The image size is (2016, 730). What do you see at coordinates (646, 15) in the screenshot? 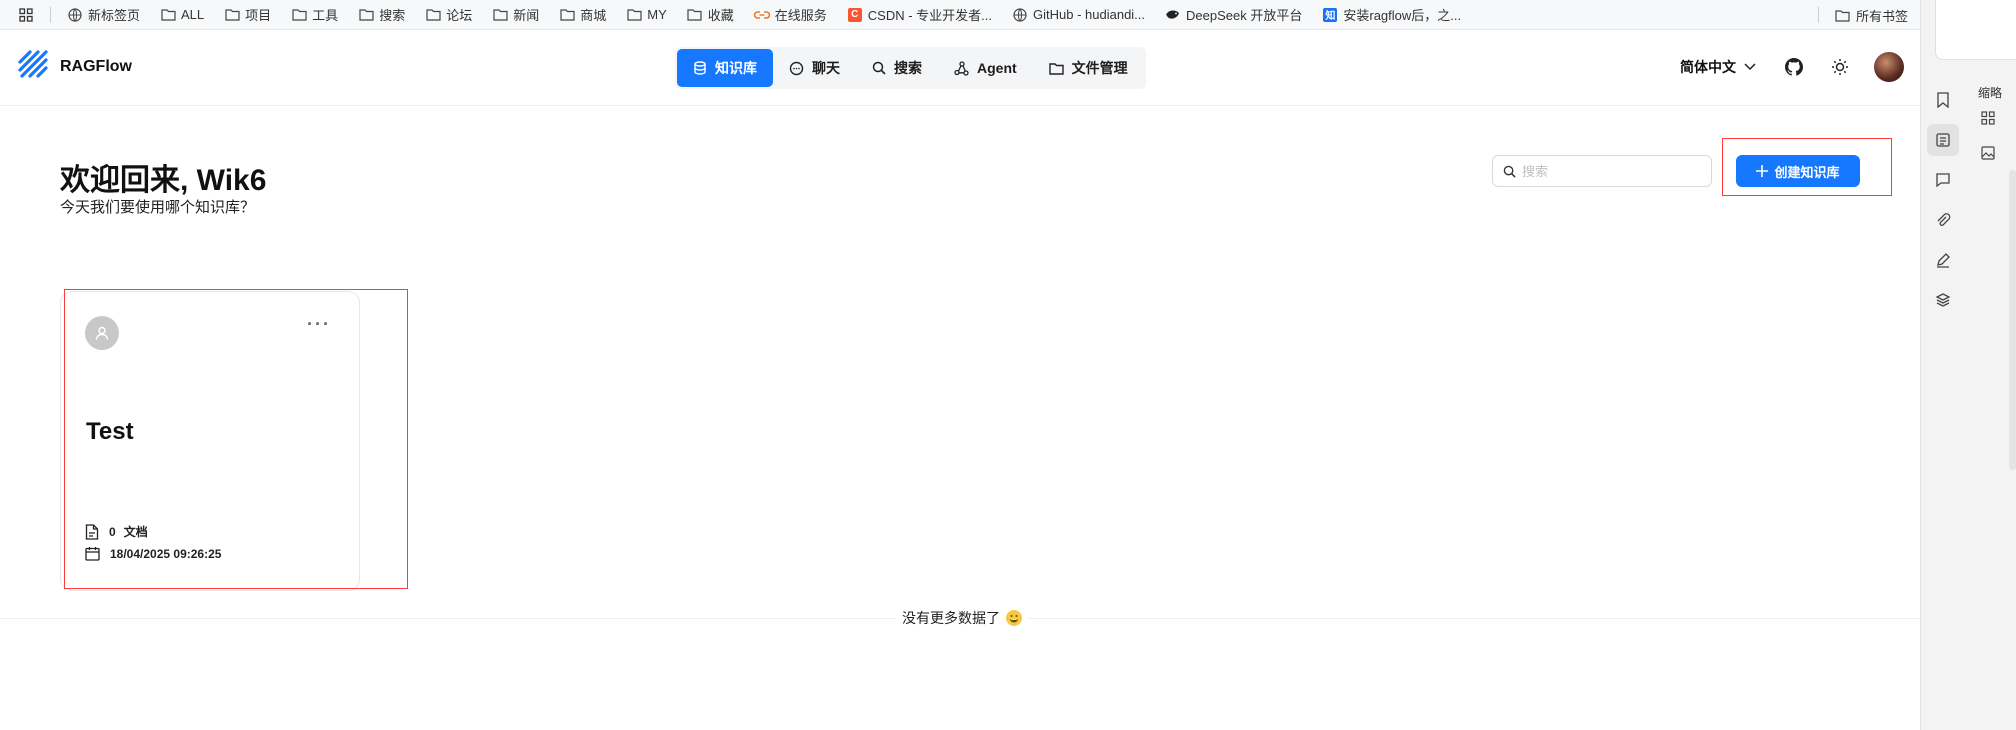
I see `bookmark-folder-my: MY` at bounding box center [646, 15].